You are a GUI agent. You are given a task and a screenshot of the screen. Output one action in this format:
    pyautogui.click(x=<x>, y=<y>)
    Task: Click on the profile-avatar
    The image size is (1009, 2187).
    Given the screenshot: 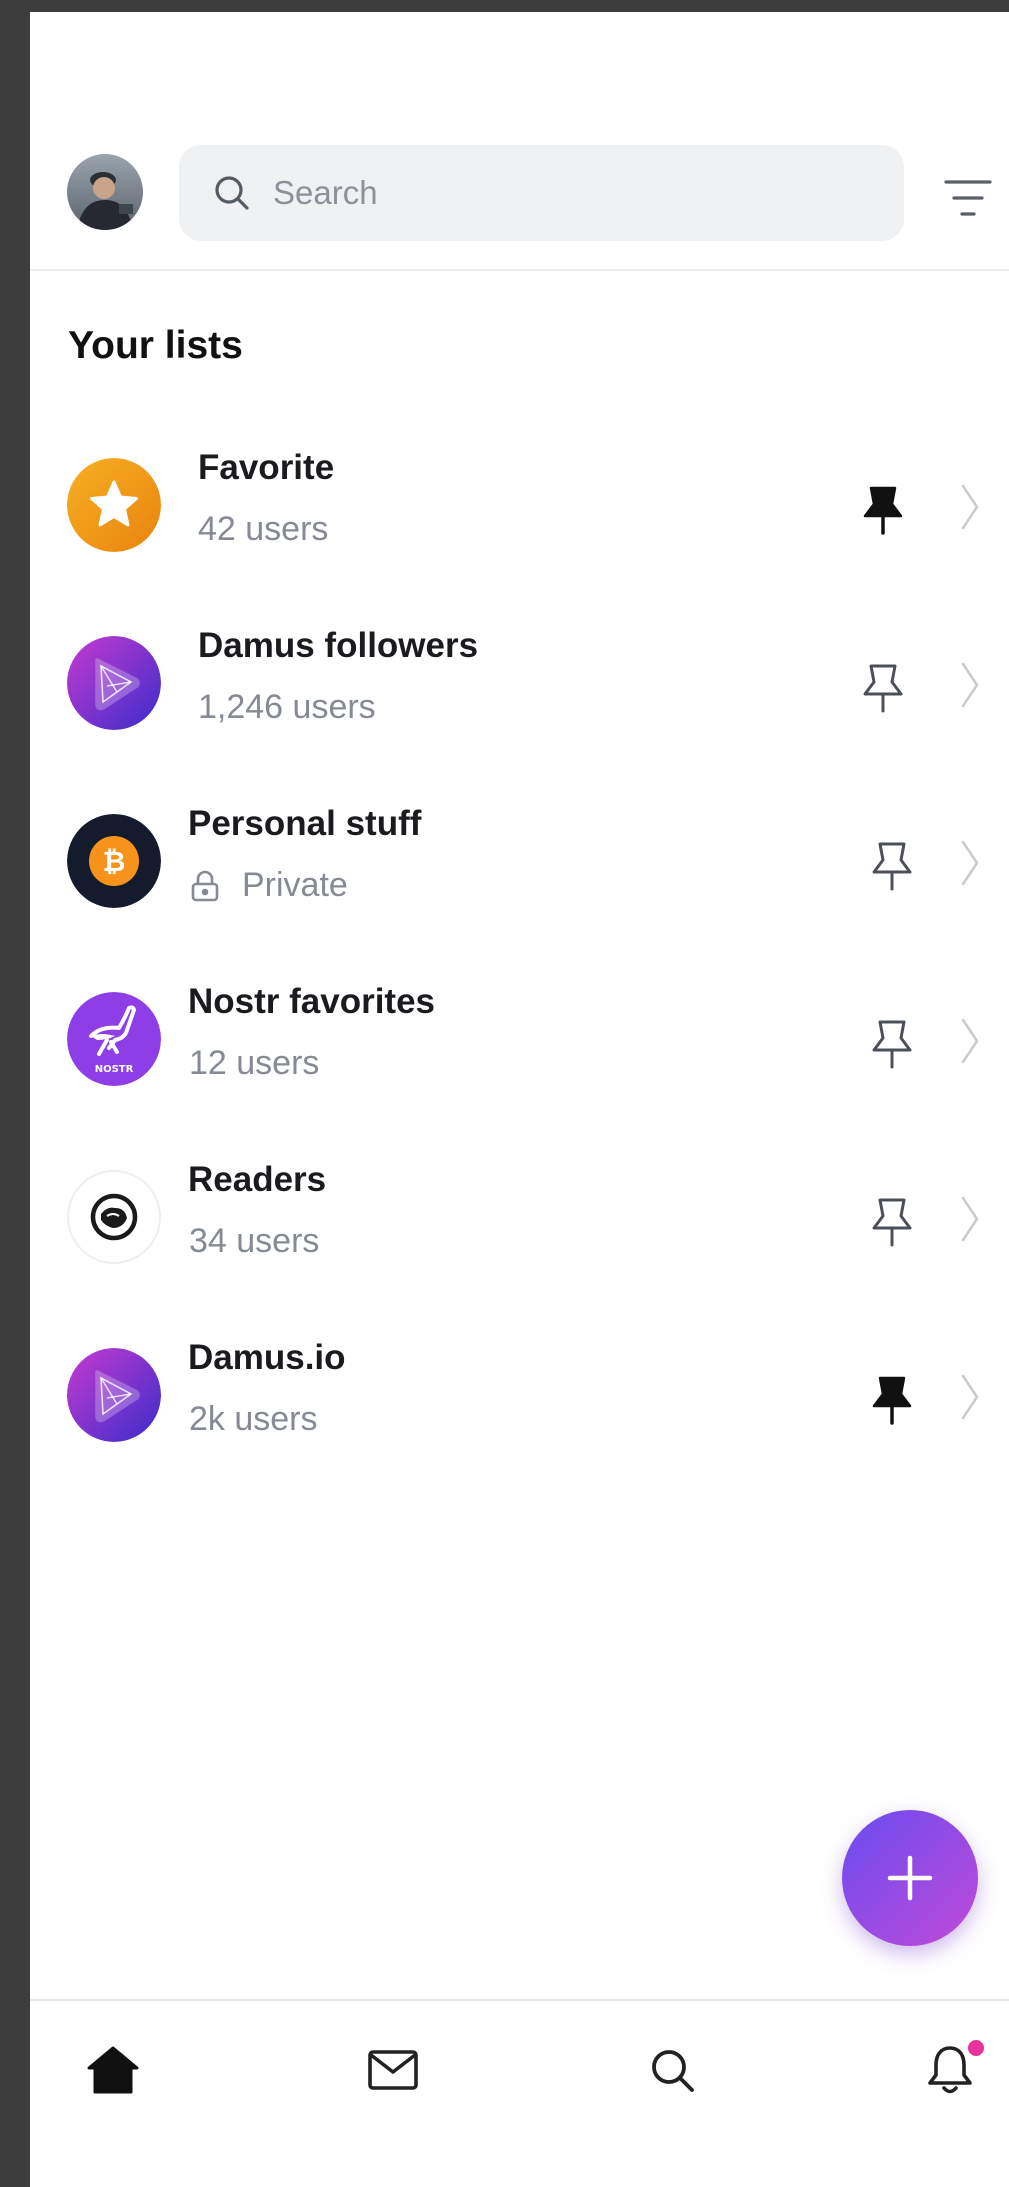 What is the action you would take?
    pyautogui.click(x=105, y=192)
    